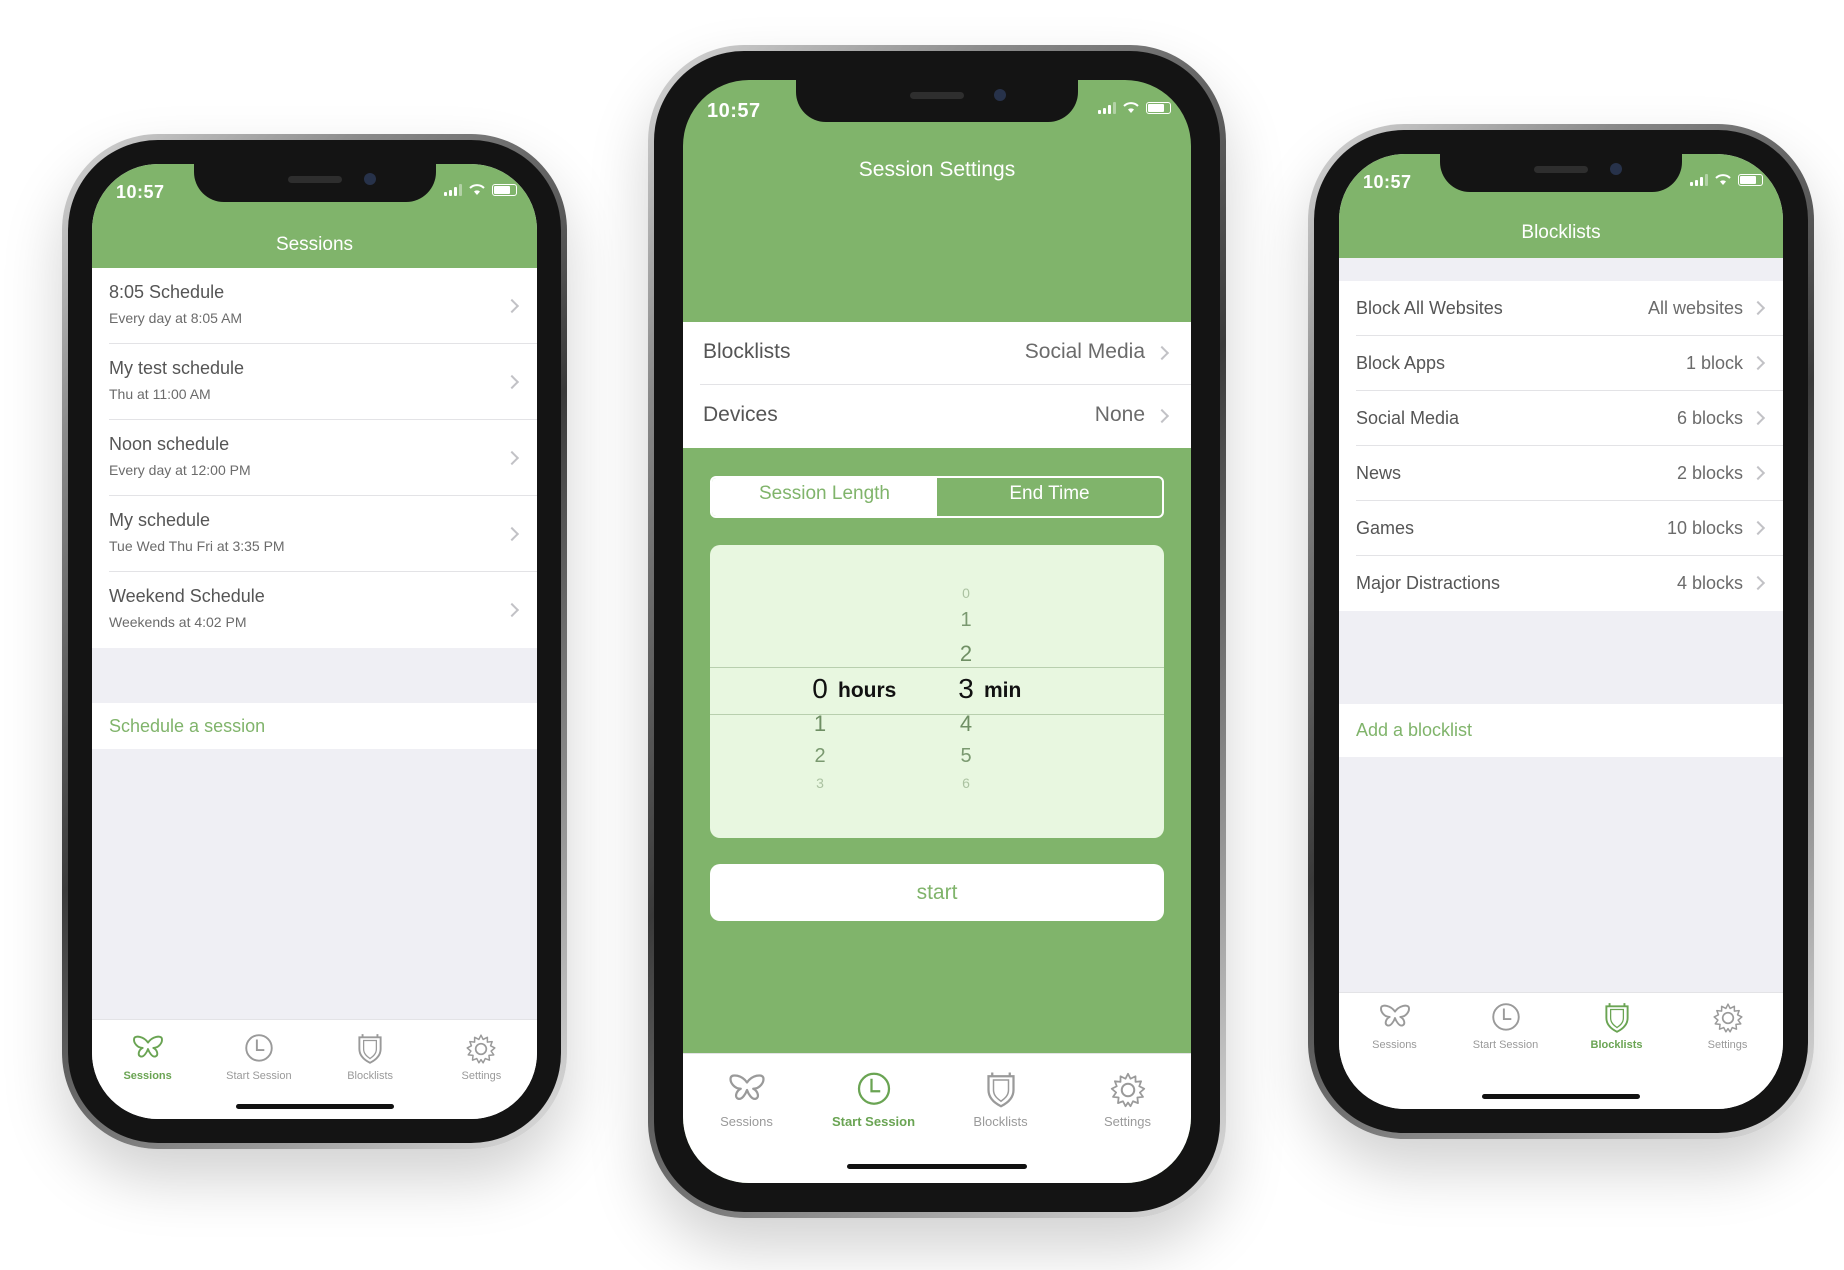 Image resolution: width=1844 pixels, height=1270 pixels. Describe the element at coordinates (197, 546) in the screenshot. I see `session-detail: Tue Wed Thu Fri at 3:35 PM` at that location.